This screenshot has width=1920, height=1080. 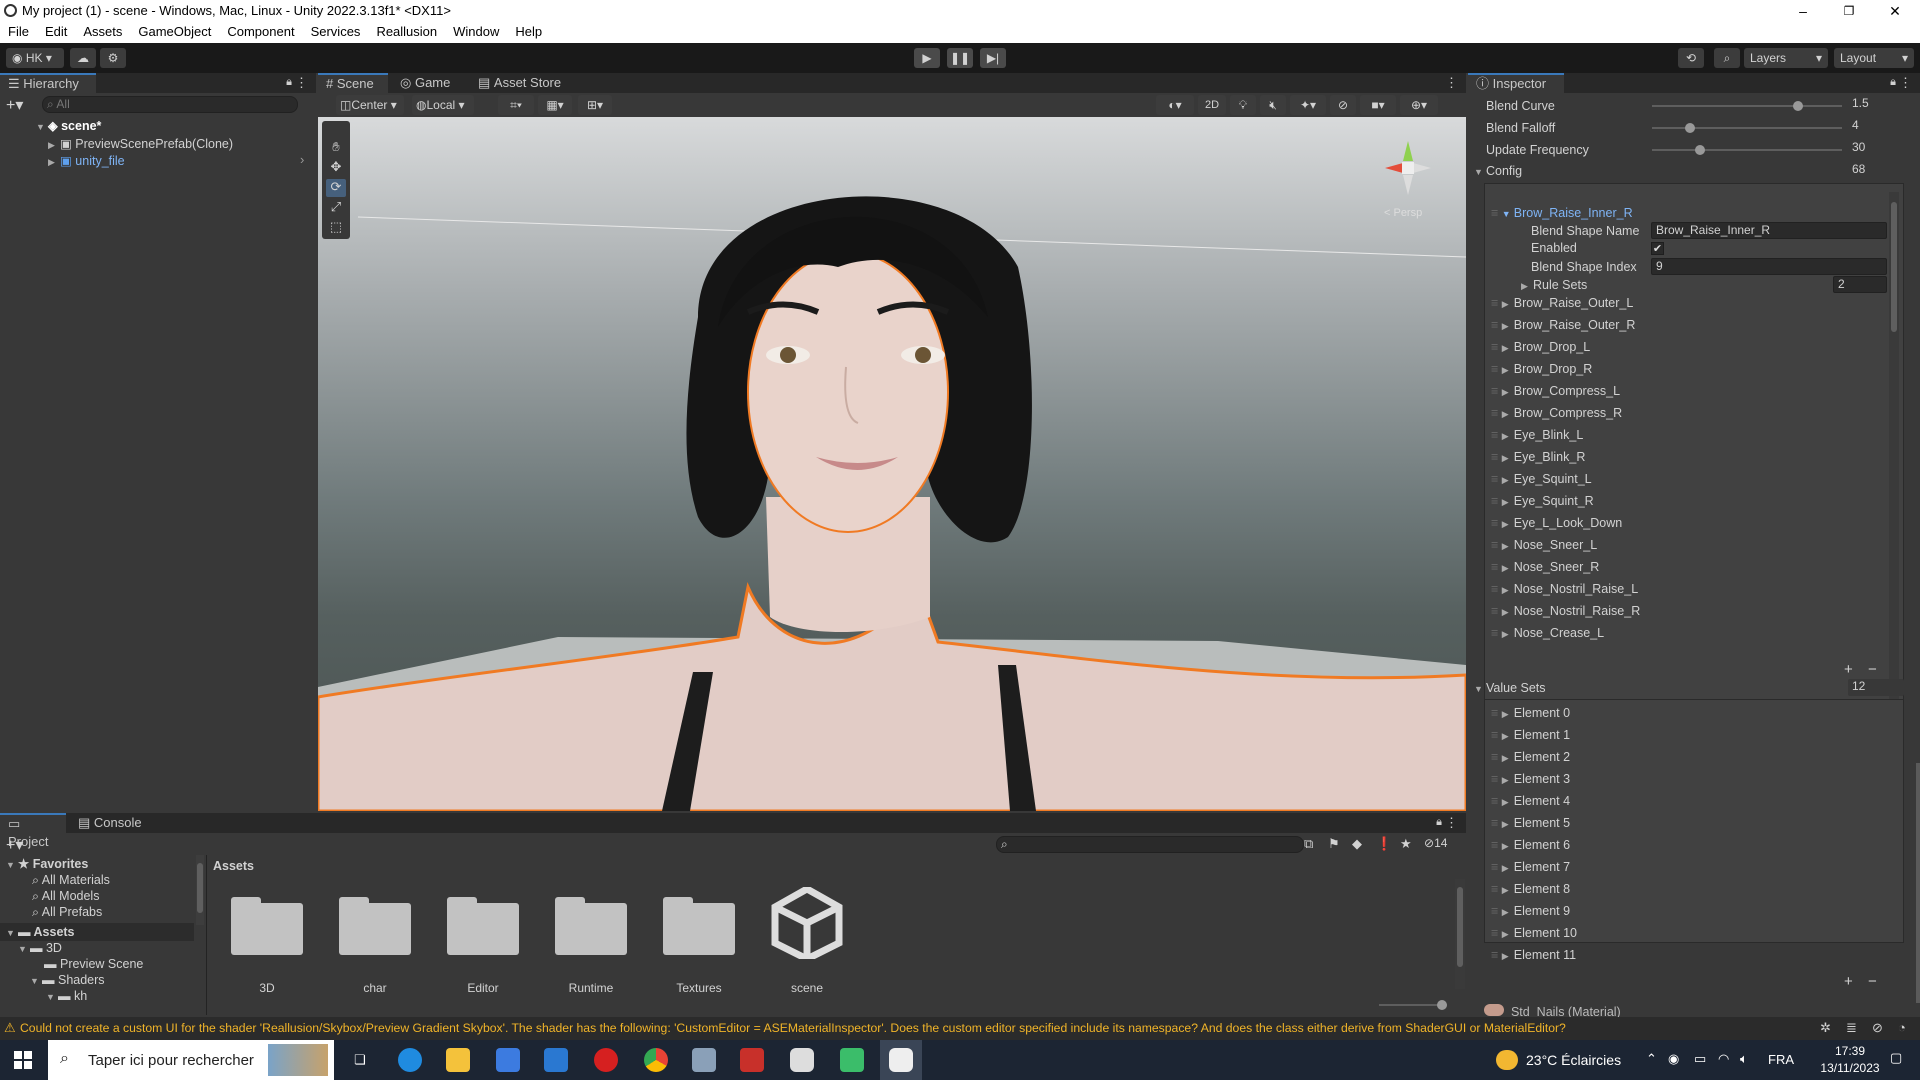 What do you see at coordinates (1564, 589) in the screenshot?
I see `list-item: ≡ ▶ Nose_Nostril_Raise_L` at bounding box center [1564, 589].